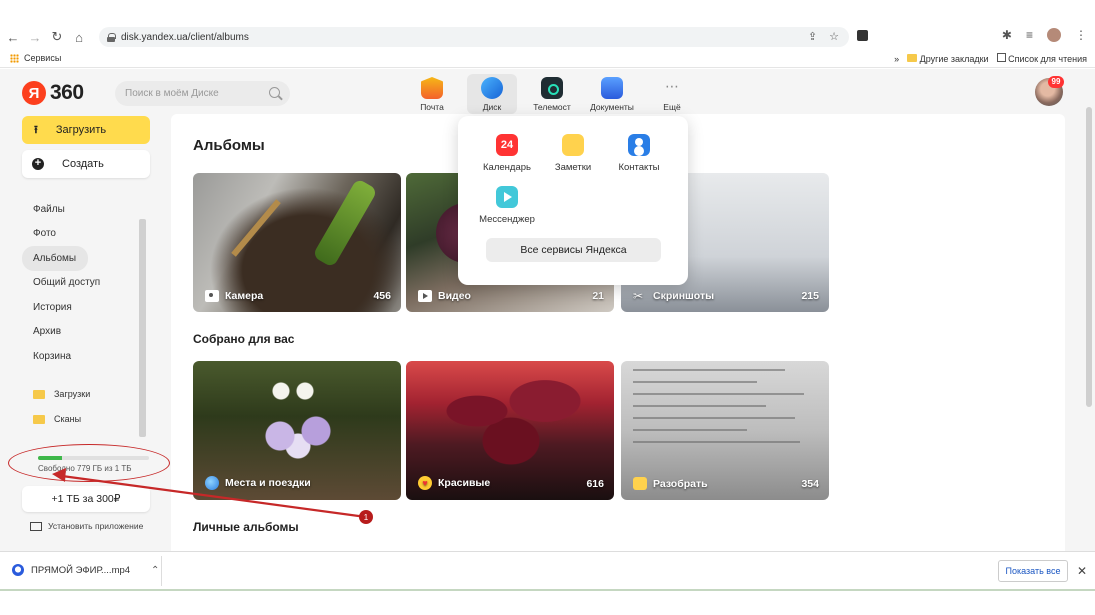 The image size is (1095, 615). I want to click on logo: Я 360, so click(53, 93).